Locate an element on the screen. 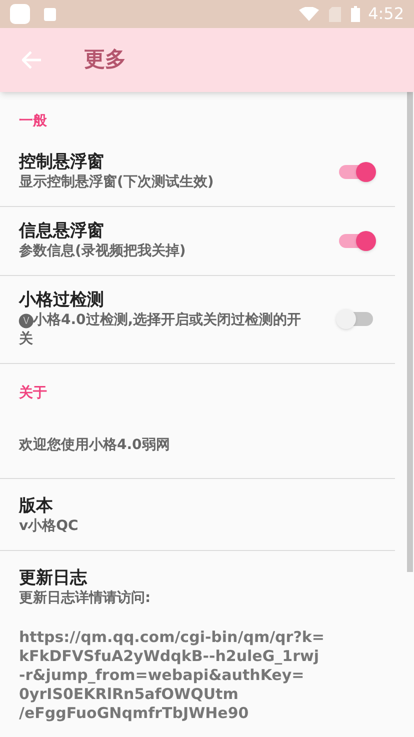 This screenshot has height=737, width=414. setting-title: 小格过检测 is located at coordinates (62, 300).